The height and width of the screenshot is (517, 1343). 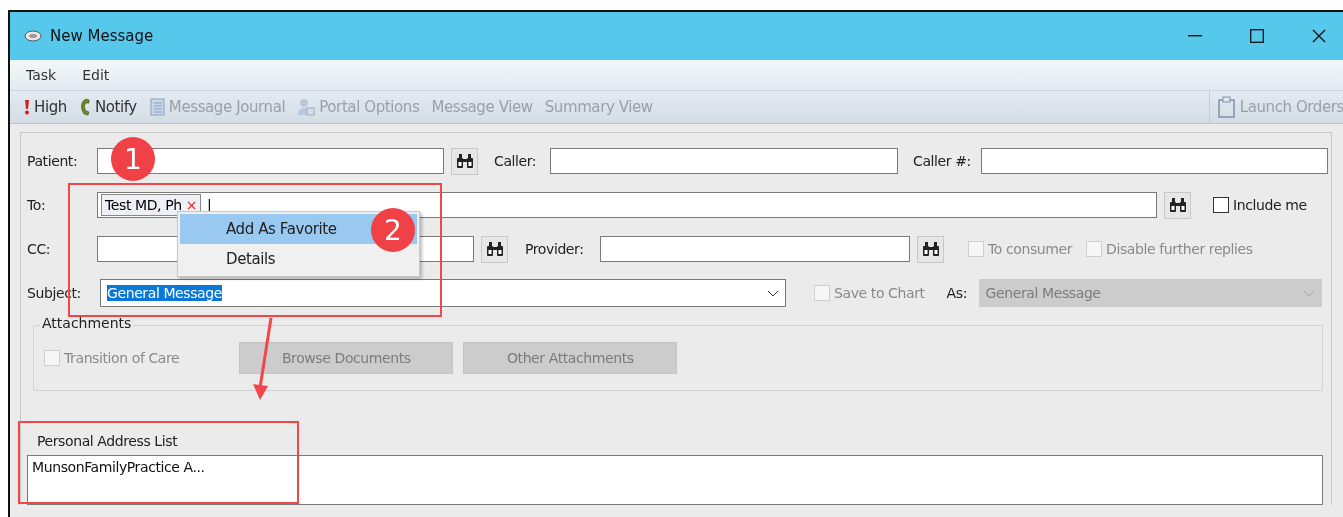 What do you see at coordinates (107, 107) in the screenshot?
I see `toolbar-button: Notify` at bounding box center [107, 107].